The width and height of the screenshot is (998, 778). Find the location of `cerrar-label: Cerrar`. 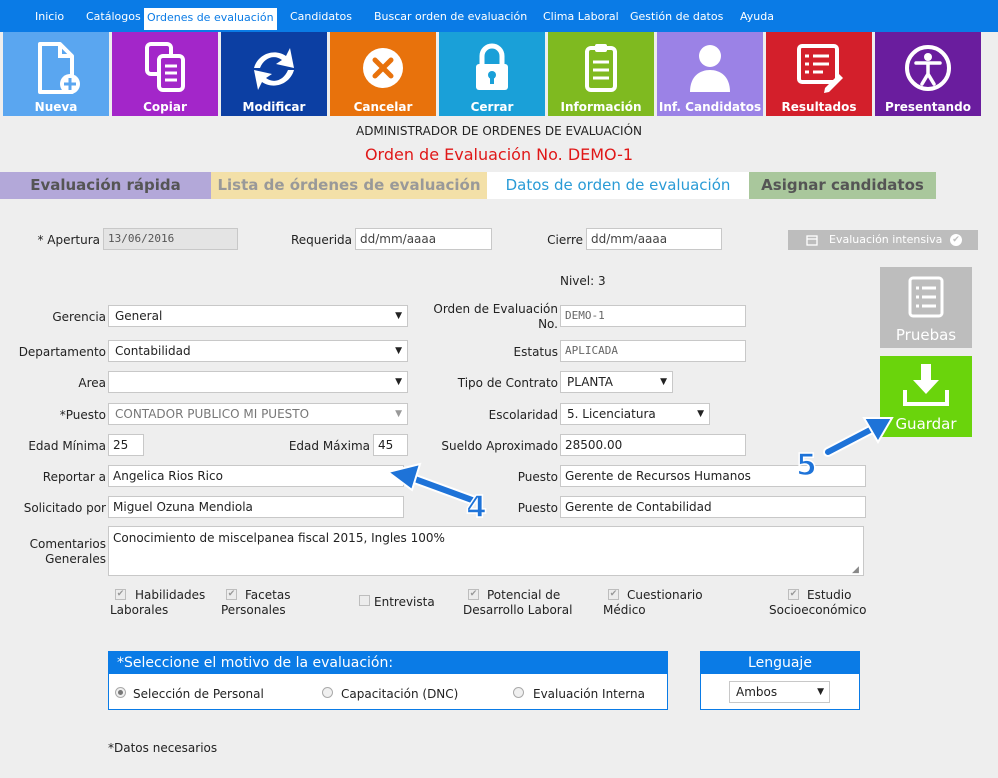

cerrar-label: Cerrar is located at coordinates (492, 107).